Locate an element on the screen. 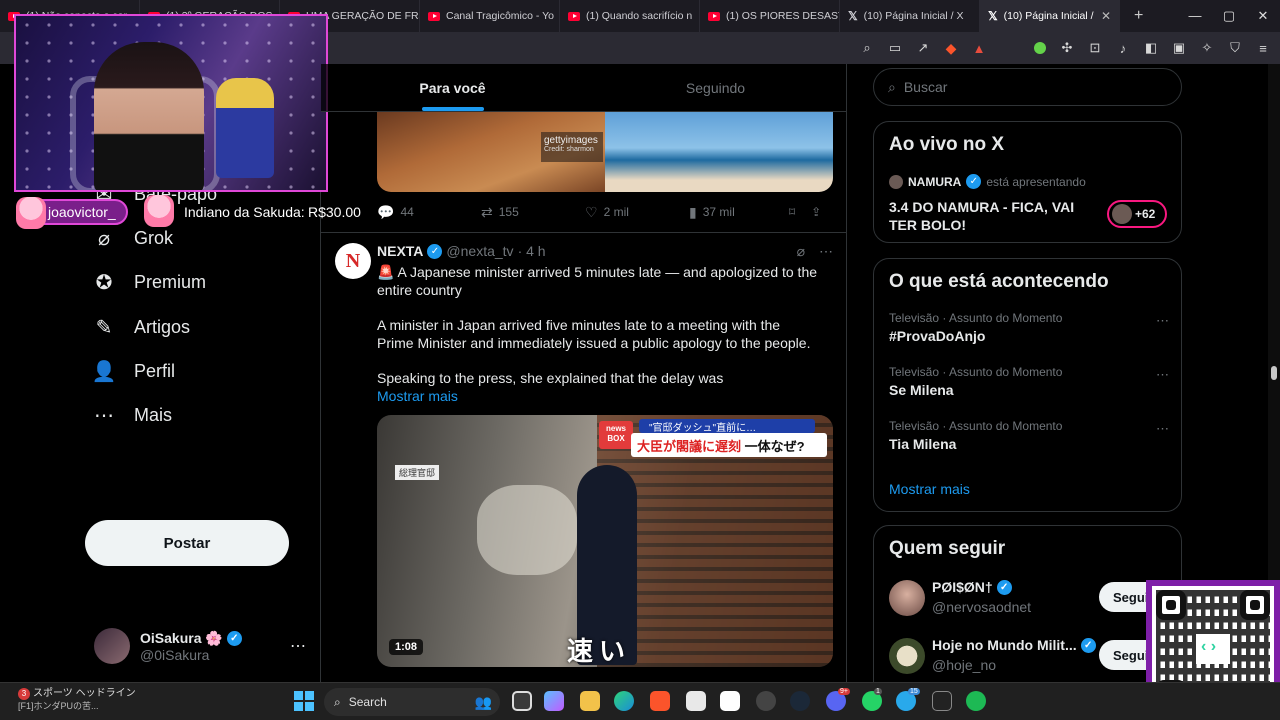  section-title: Quem seguir is located at coordinates (947, 548).